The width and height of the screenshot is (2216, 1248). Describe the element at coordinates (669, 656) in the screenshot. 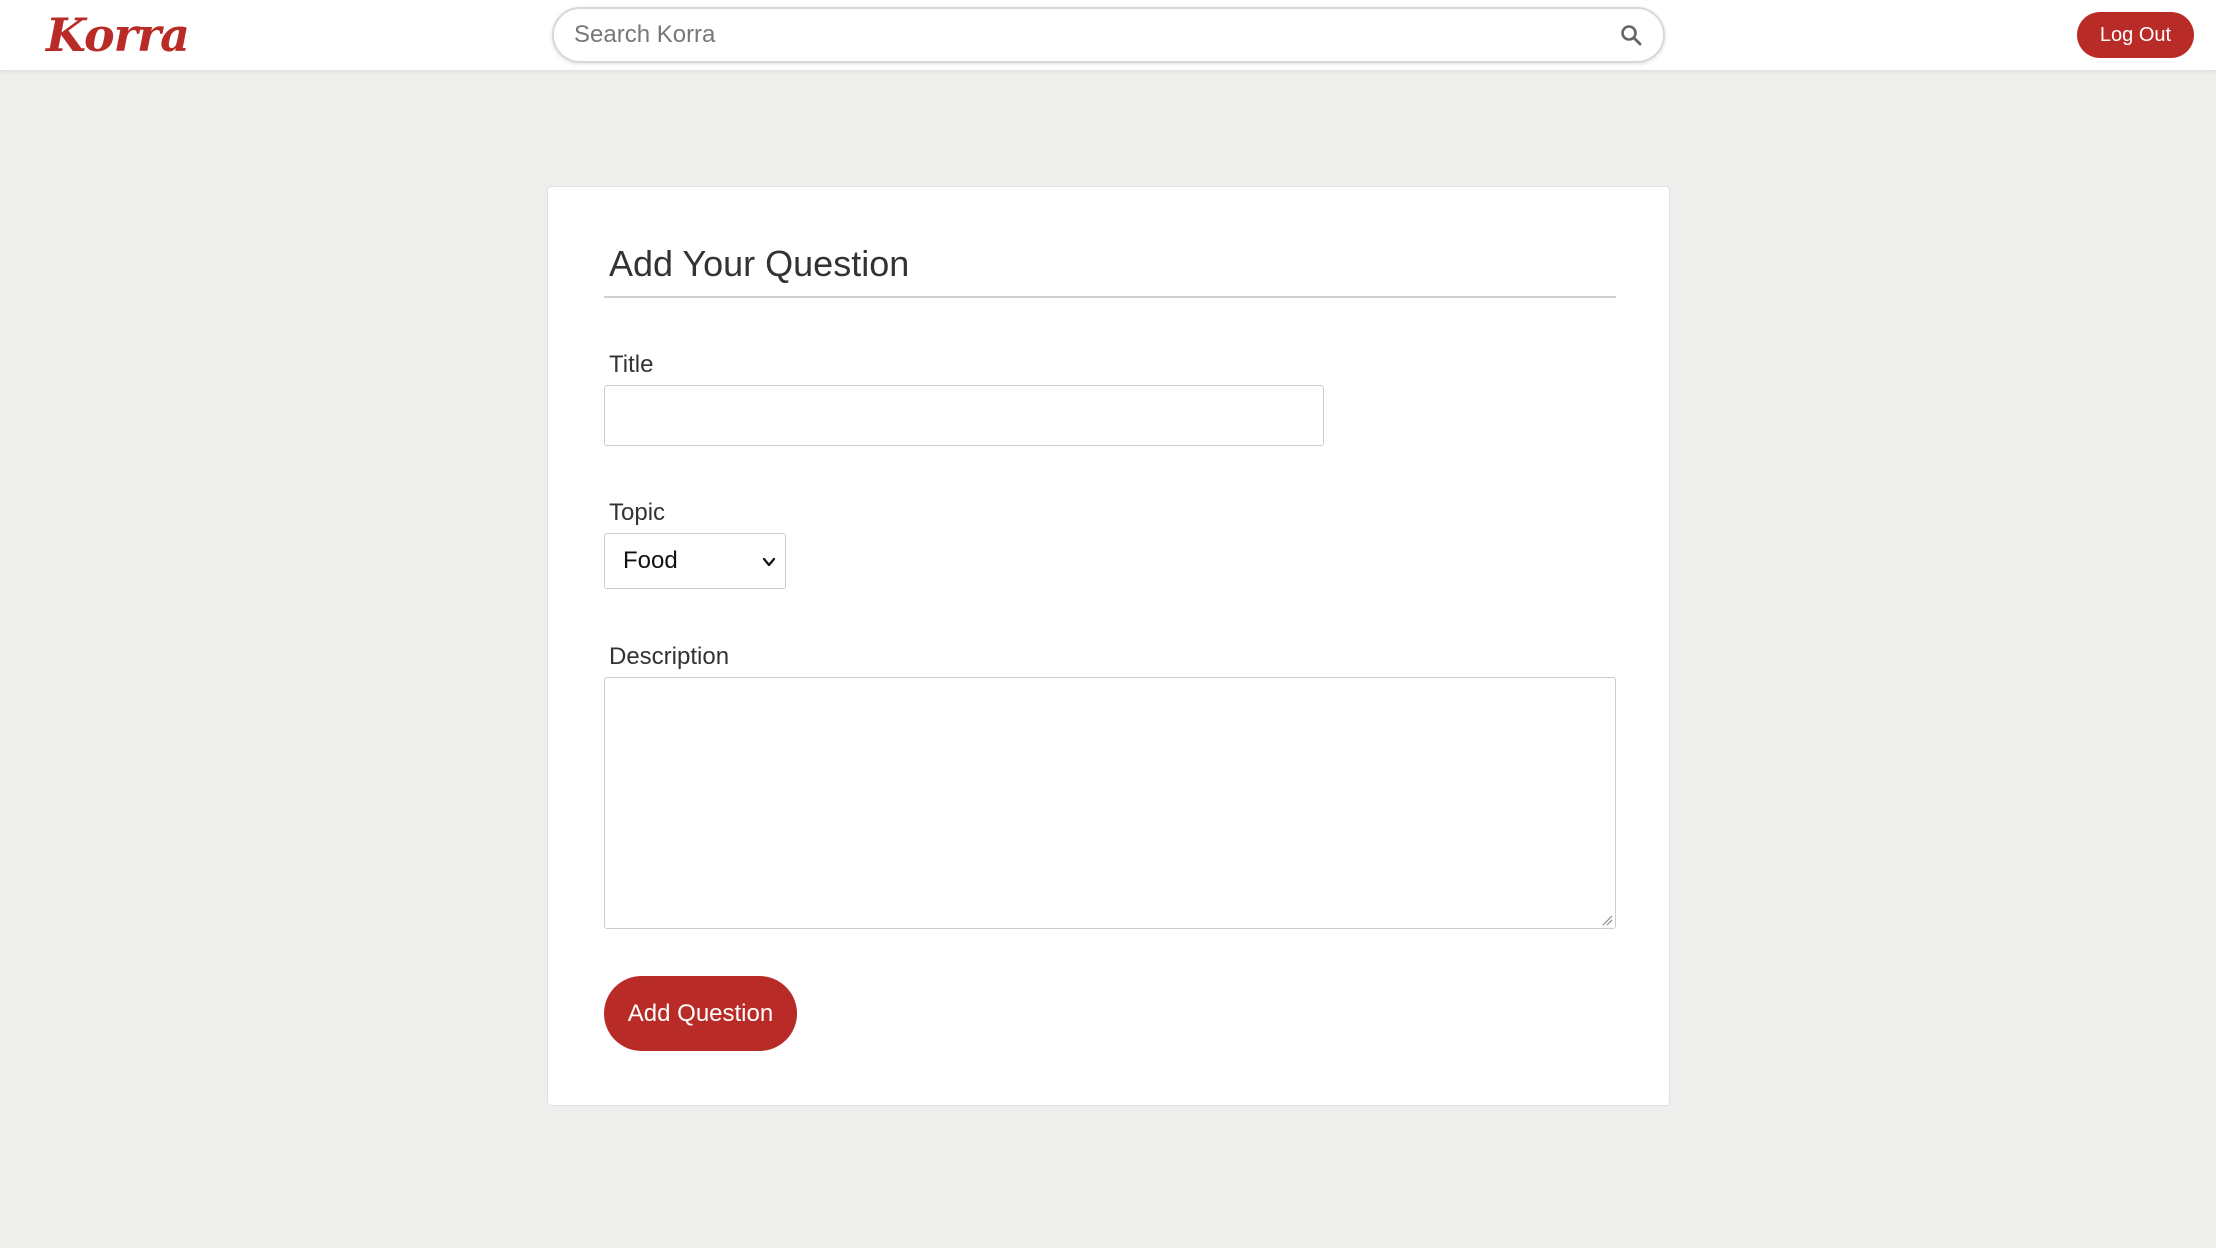

I see `description-label: Description` at that location.